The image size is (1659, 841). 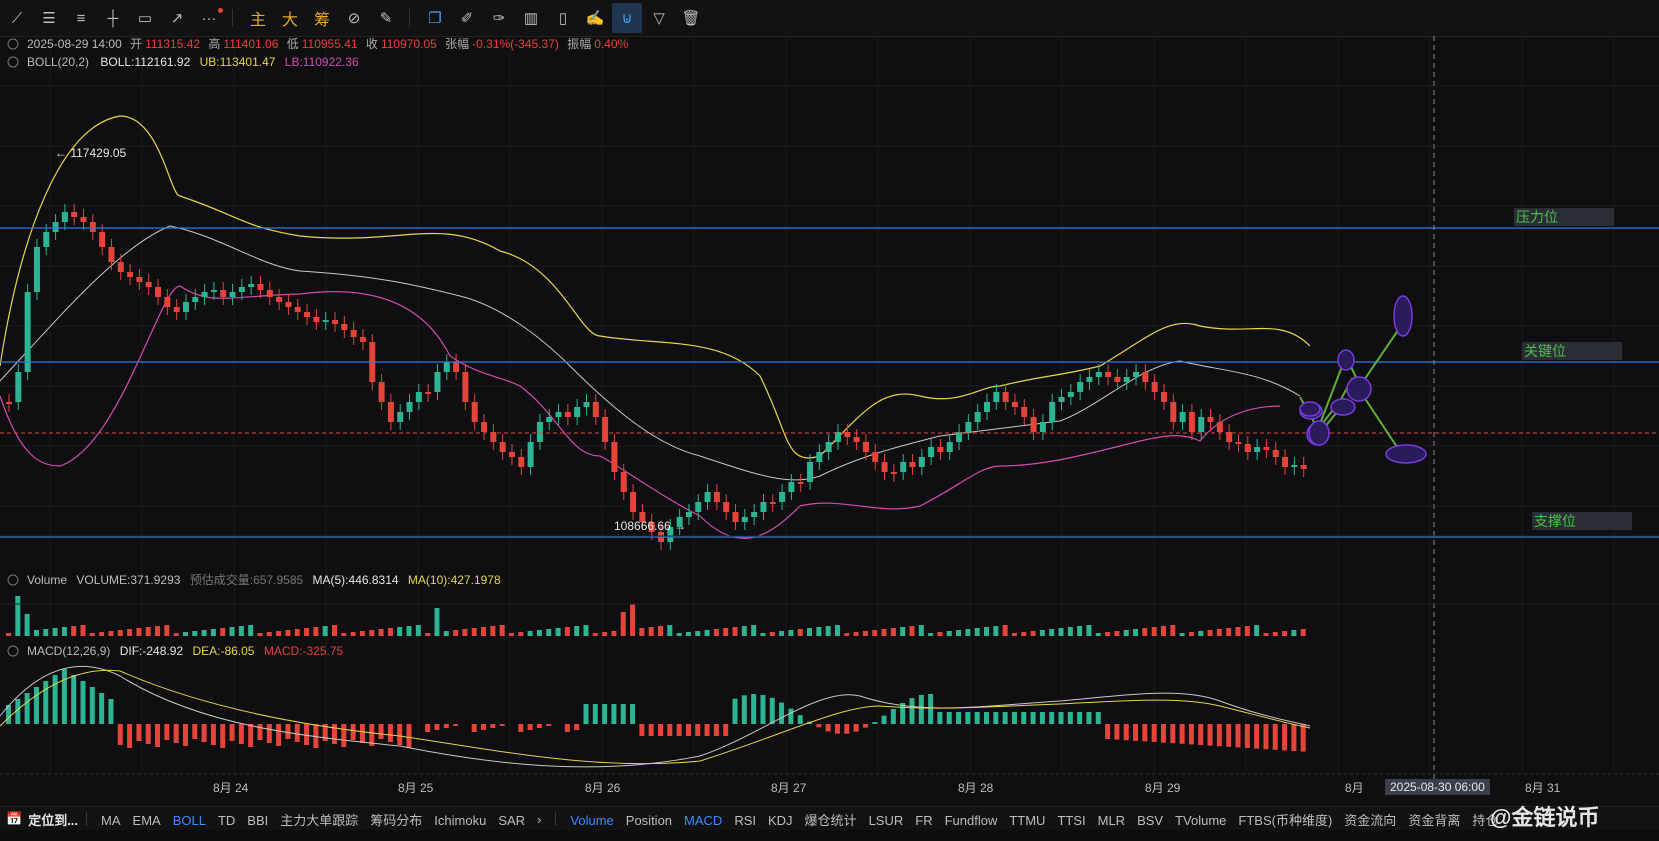 I want to click on high-value: 111401.06, so click(x=250, y=44).